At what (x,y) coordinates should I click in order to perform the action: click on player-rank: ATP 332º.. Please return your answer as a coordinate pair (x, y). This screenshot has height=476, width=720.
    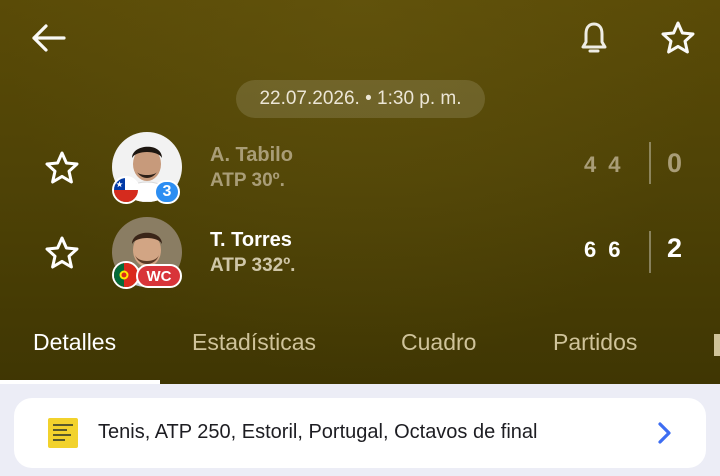
    Looking at the image, I should click on (253, 265).